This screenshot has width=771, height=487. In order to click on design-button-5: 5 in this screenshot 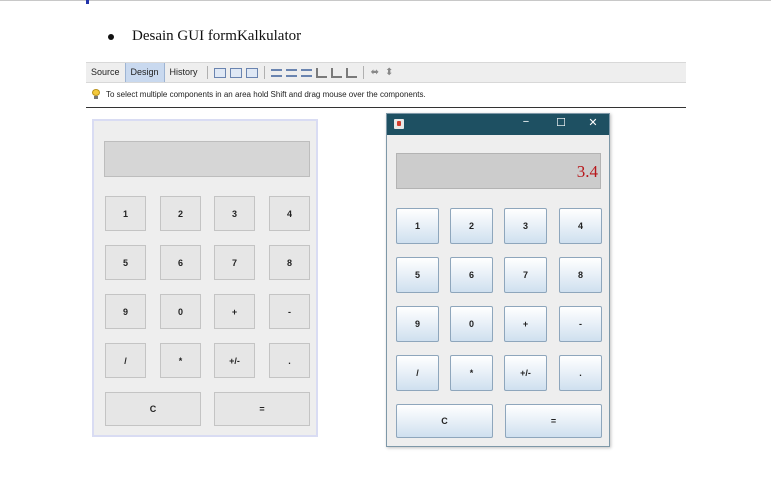, I will do `click(125, 262)`.